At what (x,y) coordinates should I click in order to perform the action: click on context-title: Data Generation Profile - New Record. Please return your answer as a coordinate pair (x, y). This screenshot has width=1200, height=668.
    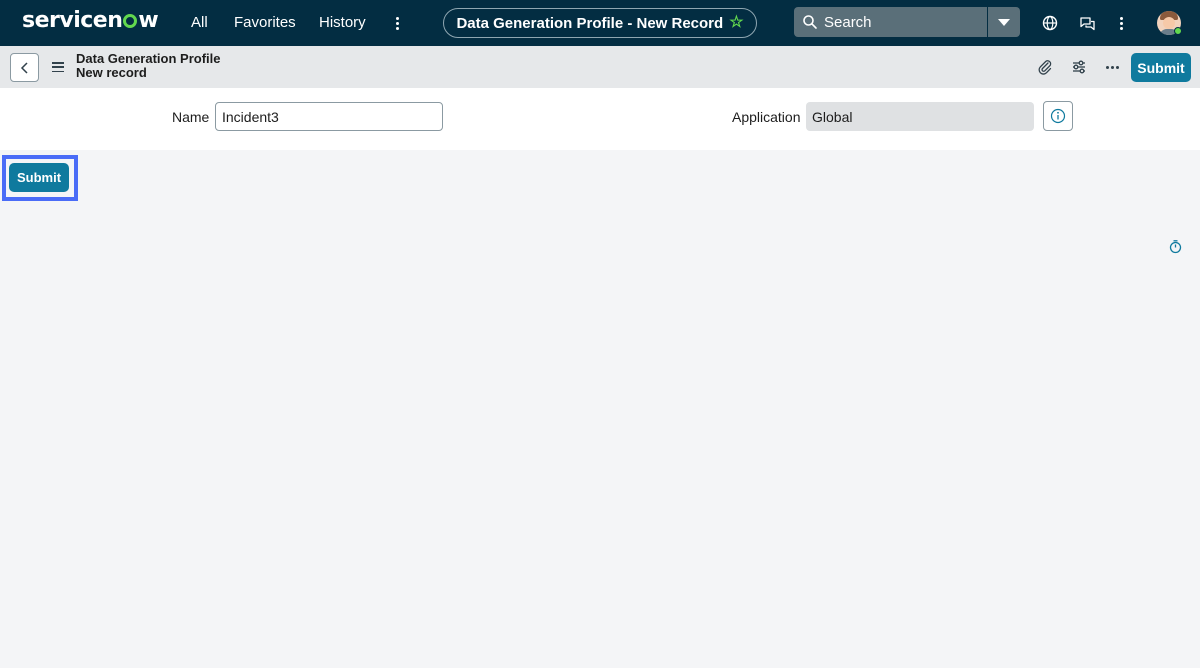
    Looking at the image, I should click on (590, 23).